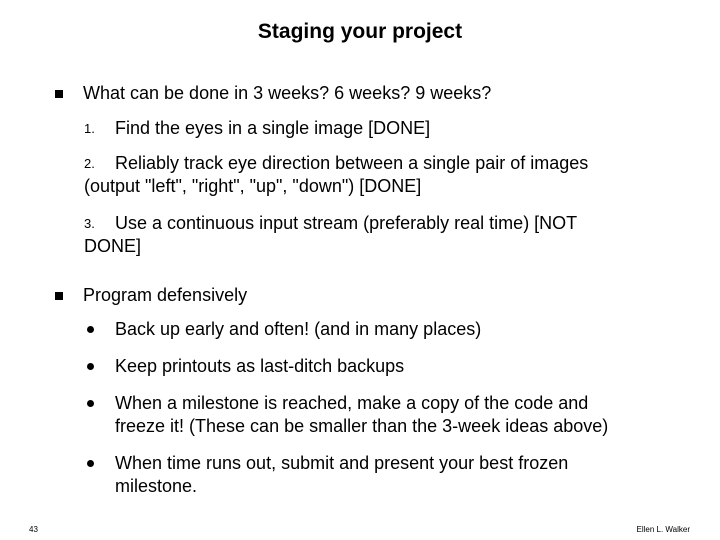 Image resolution: width=720 pixels, height=540 pixels. I want to click on item-number: 2., so click(89, 163).